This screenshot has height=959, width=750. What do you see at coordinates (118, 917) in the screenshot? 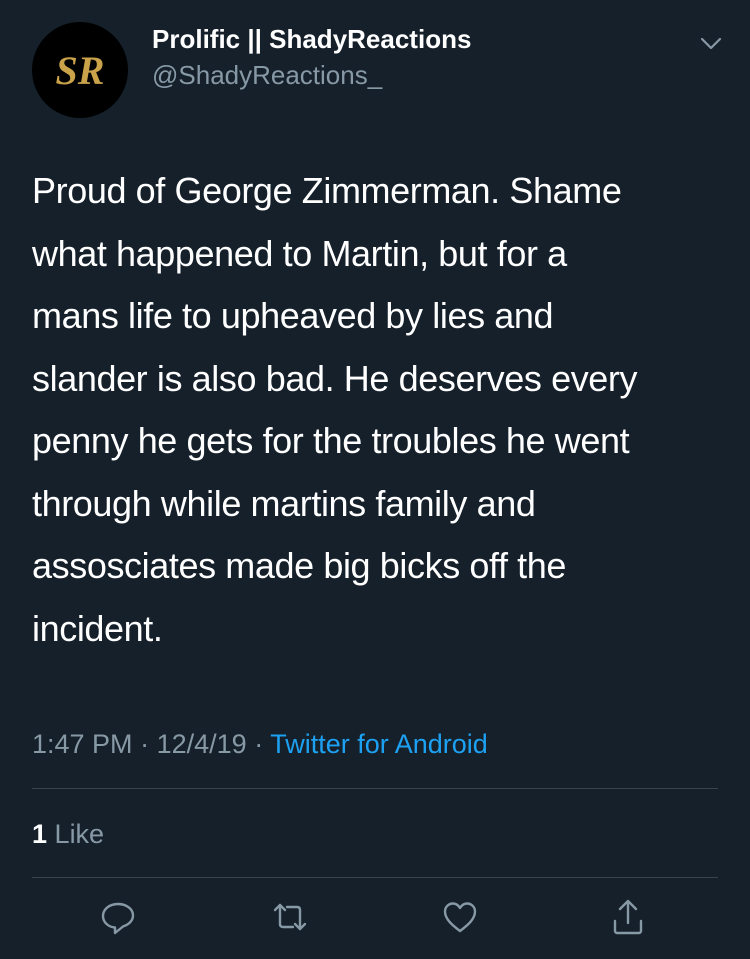
I see `reply-icon` at bounding box center [118, 917].